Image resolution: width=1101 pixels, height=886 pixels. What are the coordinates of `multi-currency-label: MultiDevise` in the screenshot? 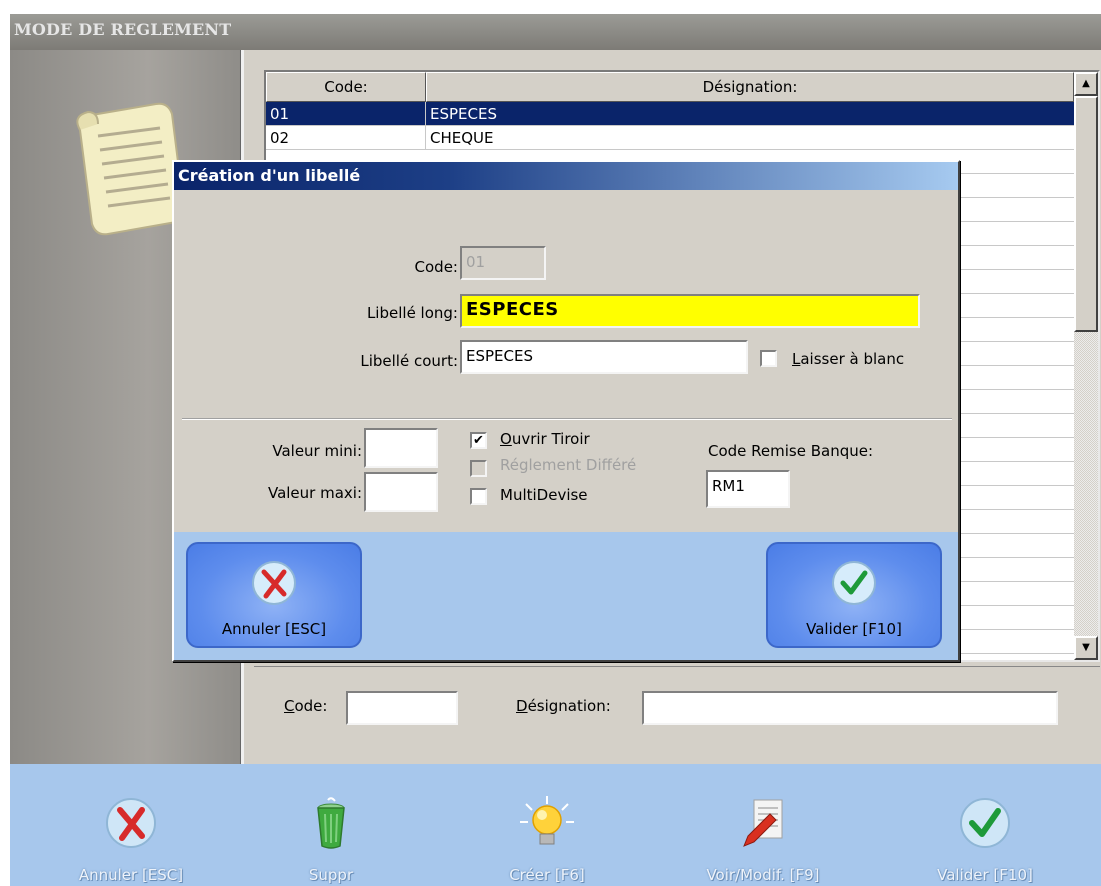 It's located at (544, 495).